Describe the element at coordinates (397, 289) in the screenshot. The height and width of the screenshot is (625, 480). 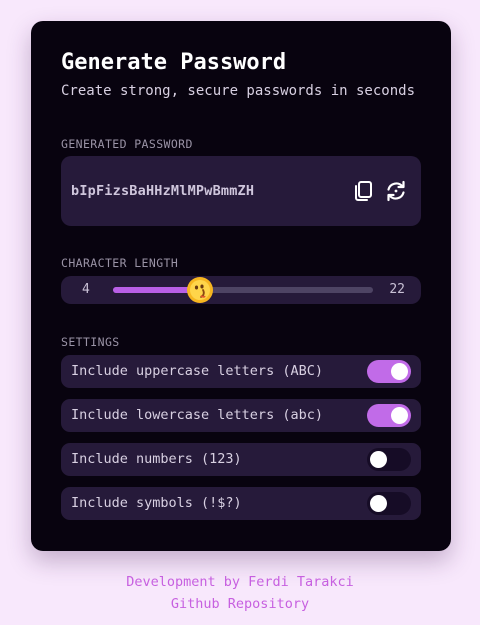
I see `length-max-value: 22` at that location.